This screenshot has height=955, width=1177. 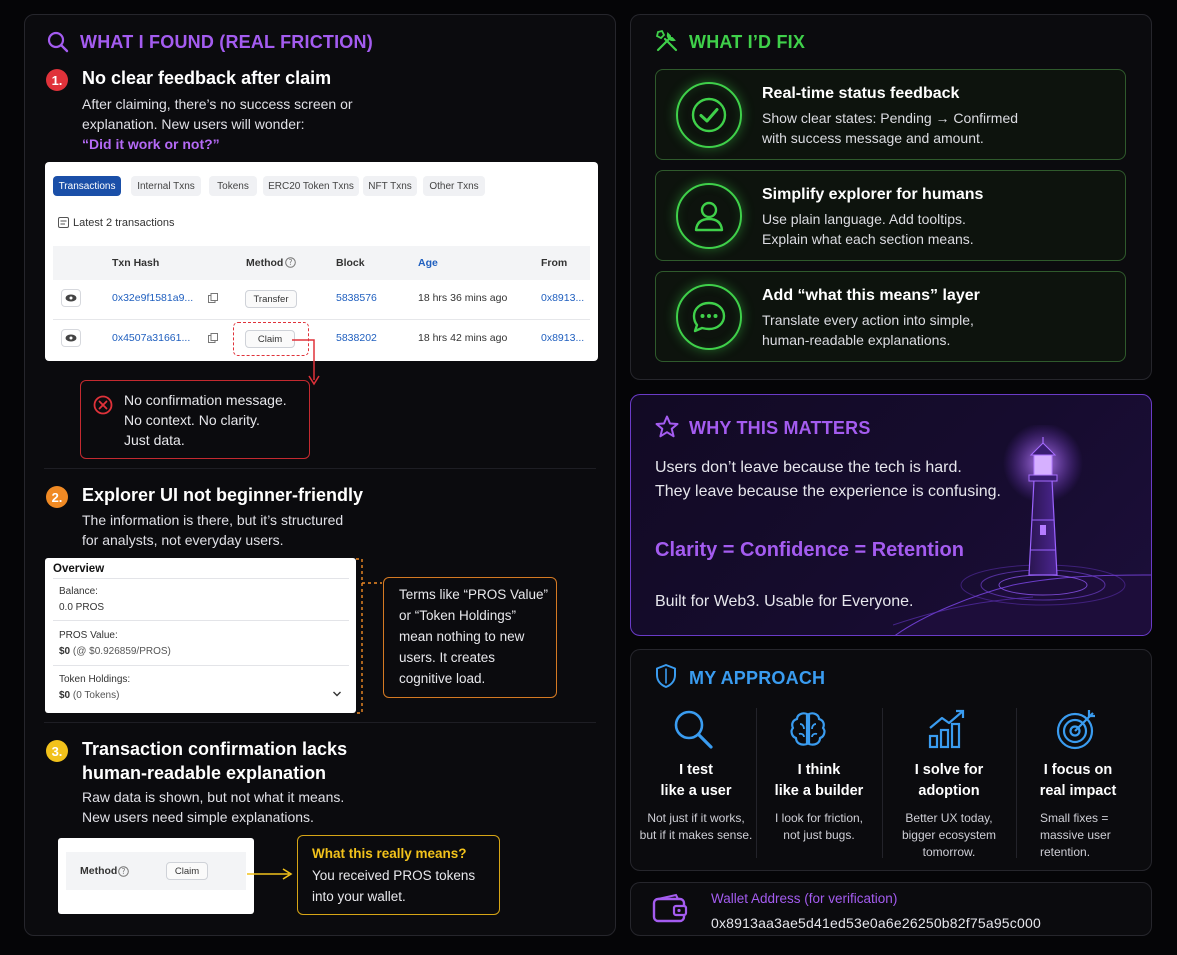 What do you see at coordinates (784, 601) in the screenshot?
I see `why-tagline: Built for Web3. Usable for Everyone.` at bounding box center [784, 601].